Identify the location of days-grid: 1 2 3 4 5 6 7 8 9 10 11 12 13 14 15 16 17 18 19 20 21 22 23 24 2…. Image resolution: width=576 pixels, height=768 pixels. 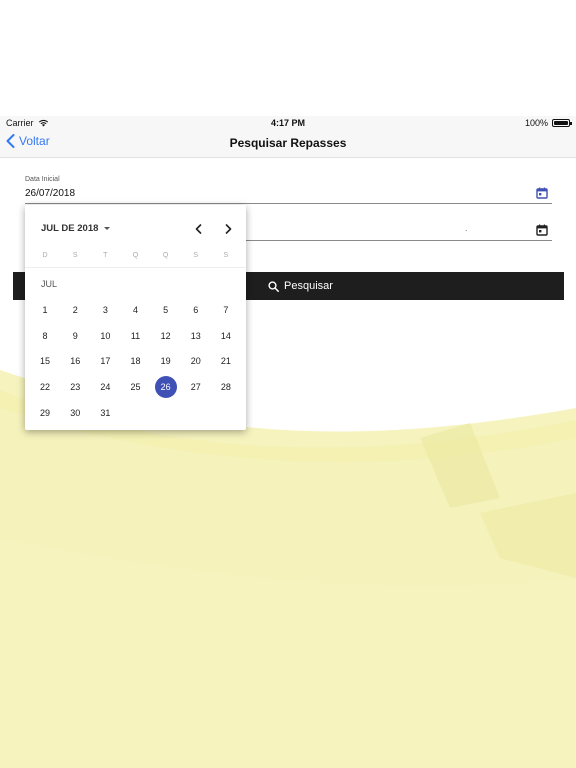
(135, 361).